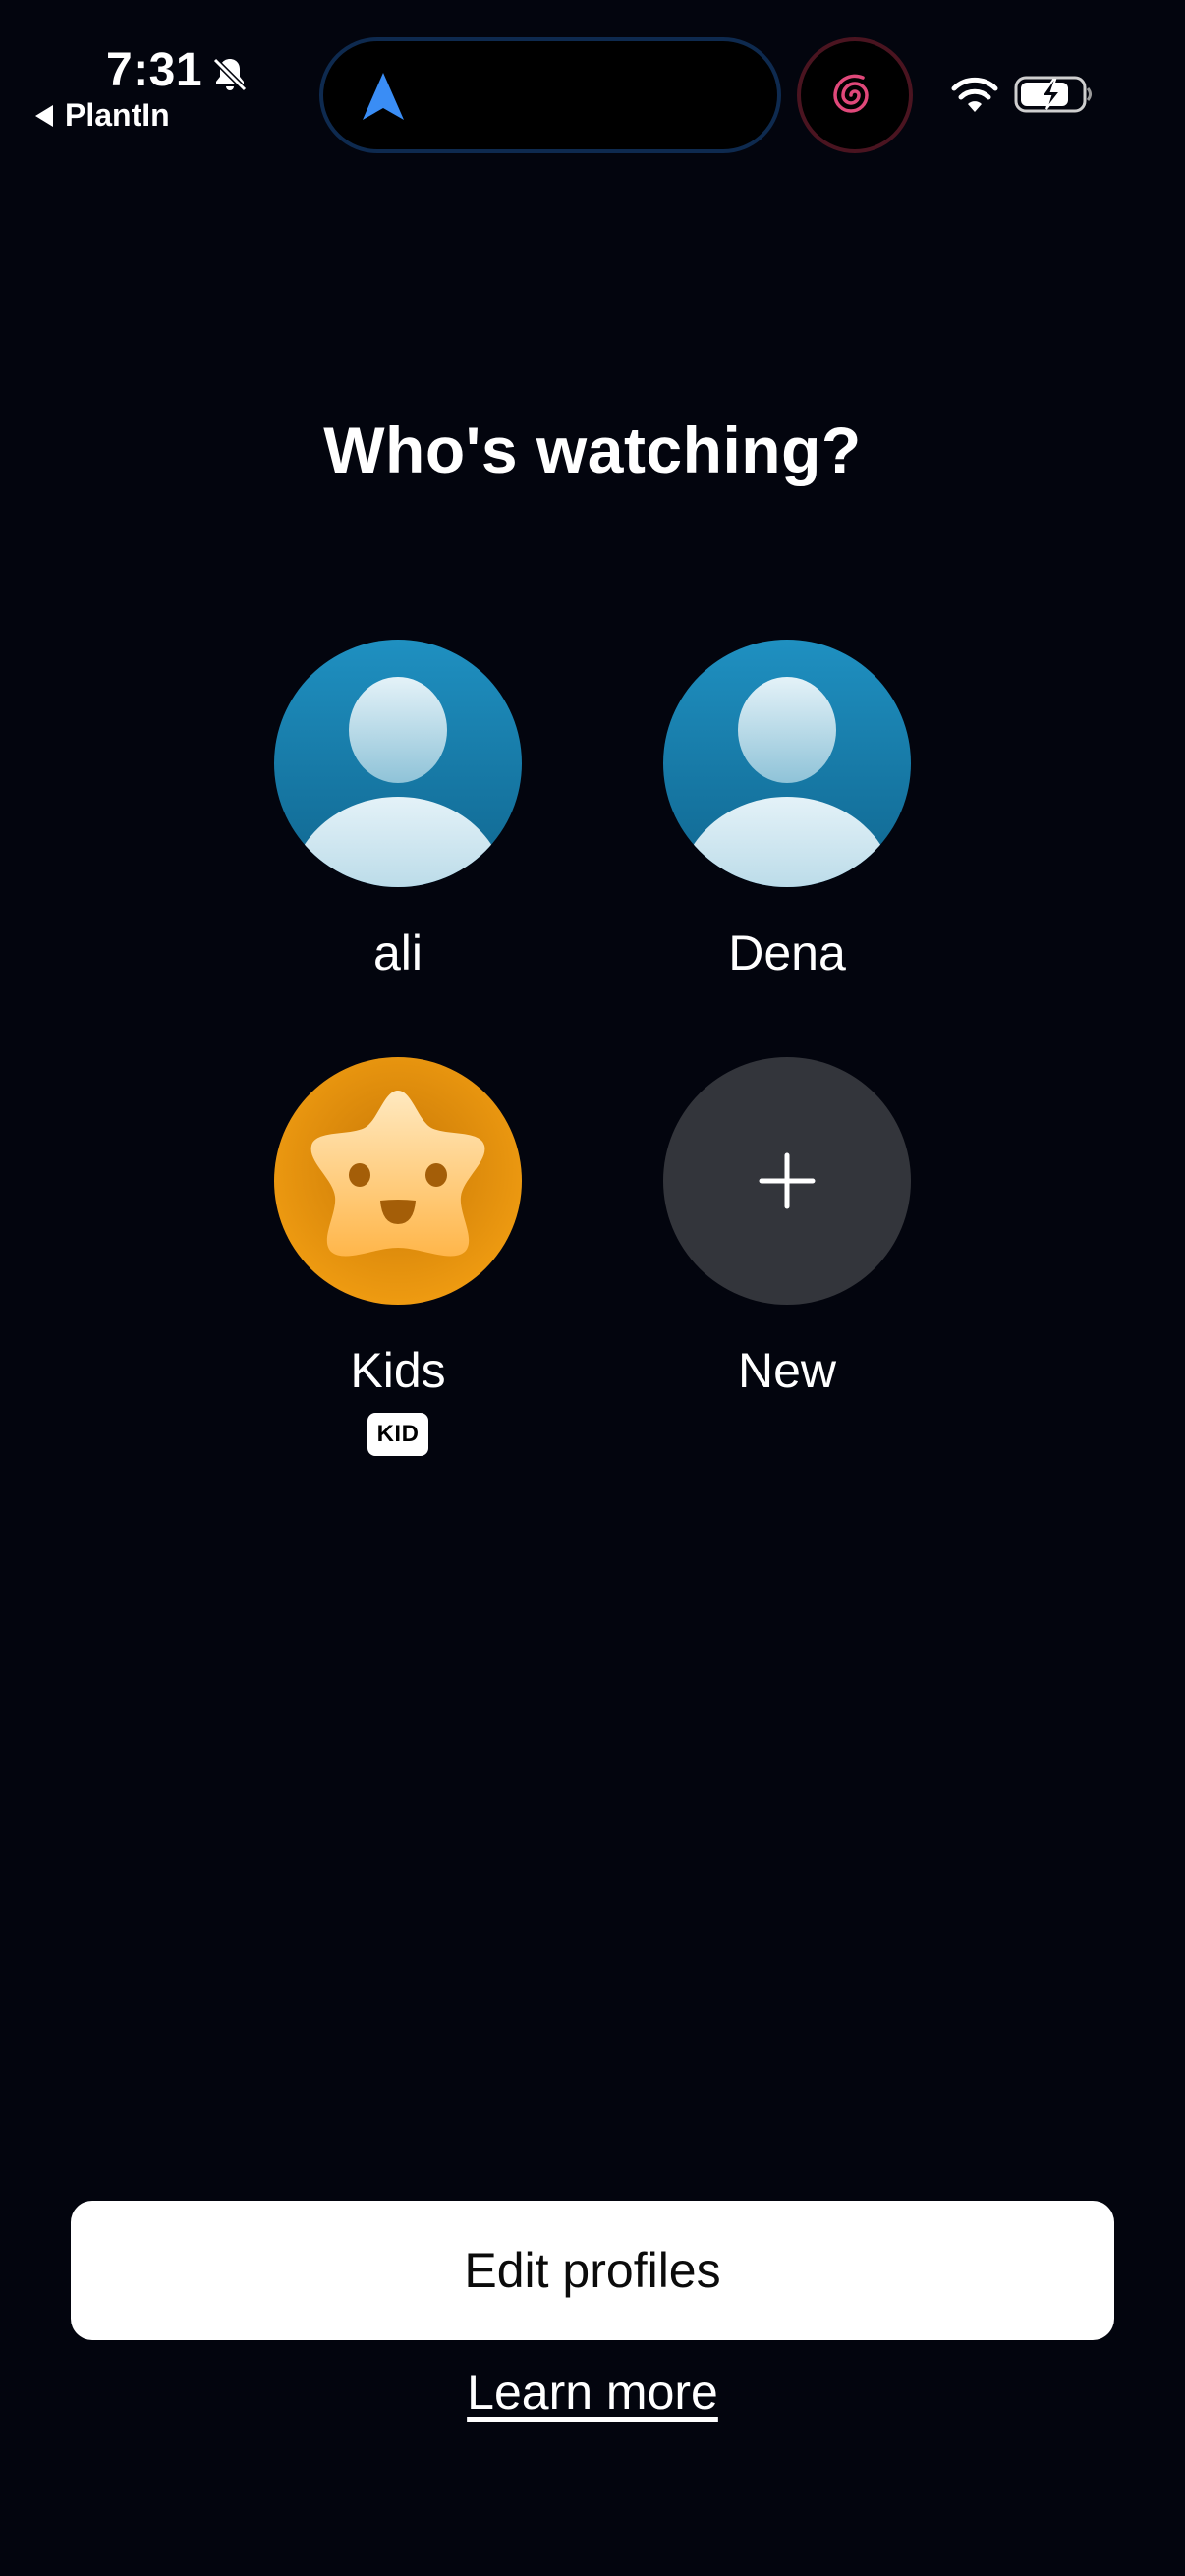 The image size is (1185, 2576). Describe the element at coordinates (1053, 94) in the screenshot. I see `battery-charging-icon` at that location.